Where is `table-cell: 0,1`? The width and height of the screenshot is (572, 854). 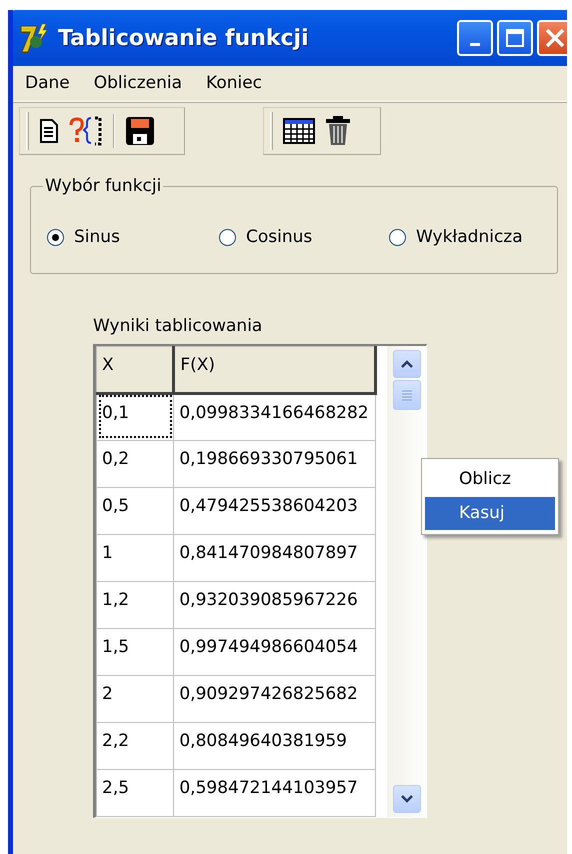 table-cell: 0,1 is located at coordinates (135, 416).